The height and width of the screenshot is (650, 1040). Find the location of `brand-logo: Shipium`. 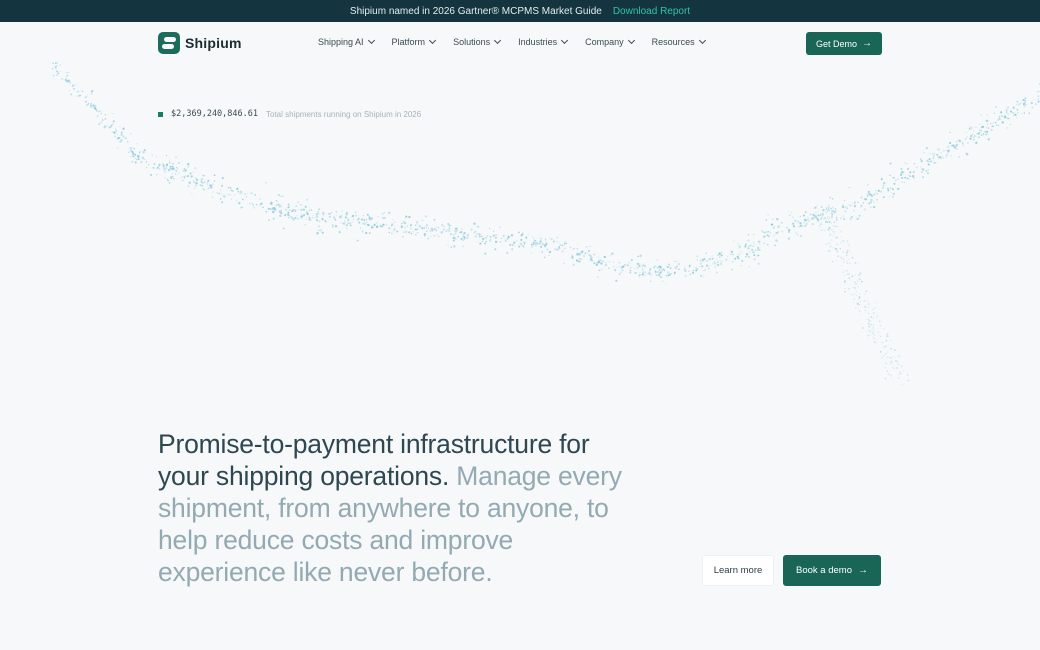

brand-logo: Shipium is located at coordinates (200, 43).